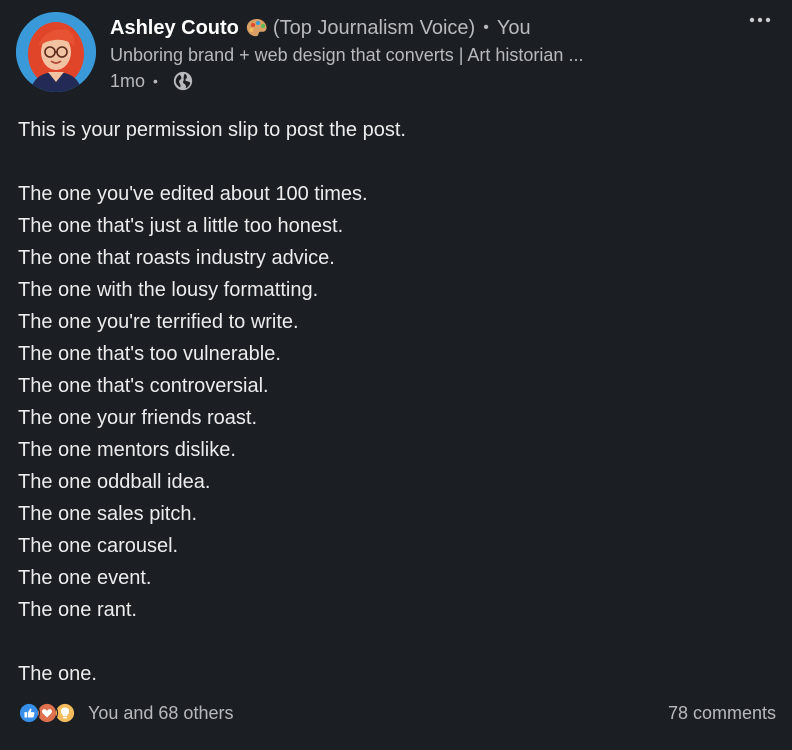  What do you see at coordinates (127, 81) in the screenshot?
I see `post-time: 1mo` at bounding box center [127, 81].